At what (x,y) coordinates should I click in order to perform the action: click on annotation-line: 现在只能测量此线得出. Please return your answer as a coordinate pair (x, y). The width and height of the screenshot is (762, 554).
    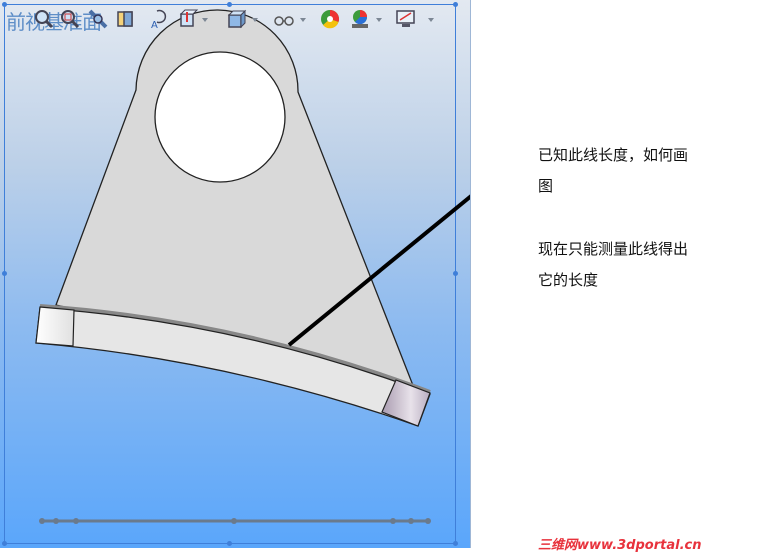
    Looking at the image, I should click on (613, 249).